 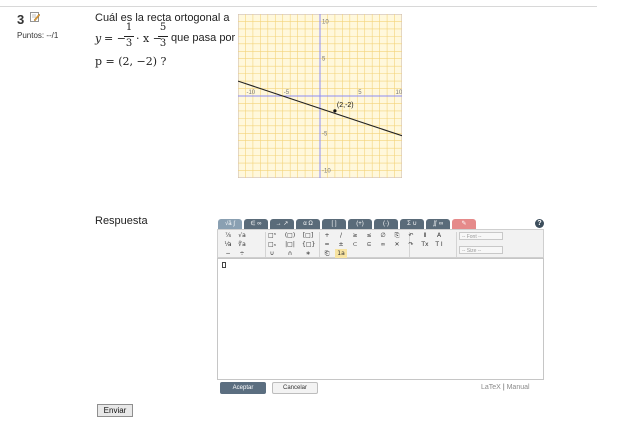 I want to click on toolbar-button: ∞, so click(x=383, y=244).